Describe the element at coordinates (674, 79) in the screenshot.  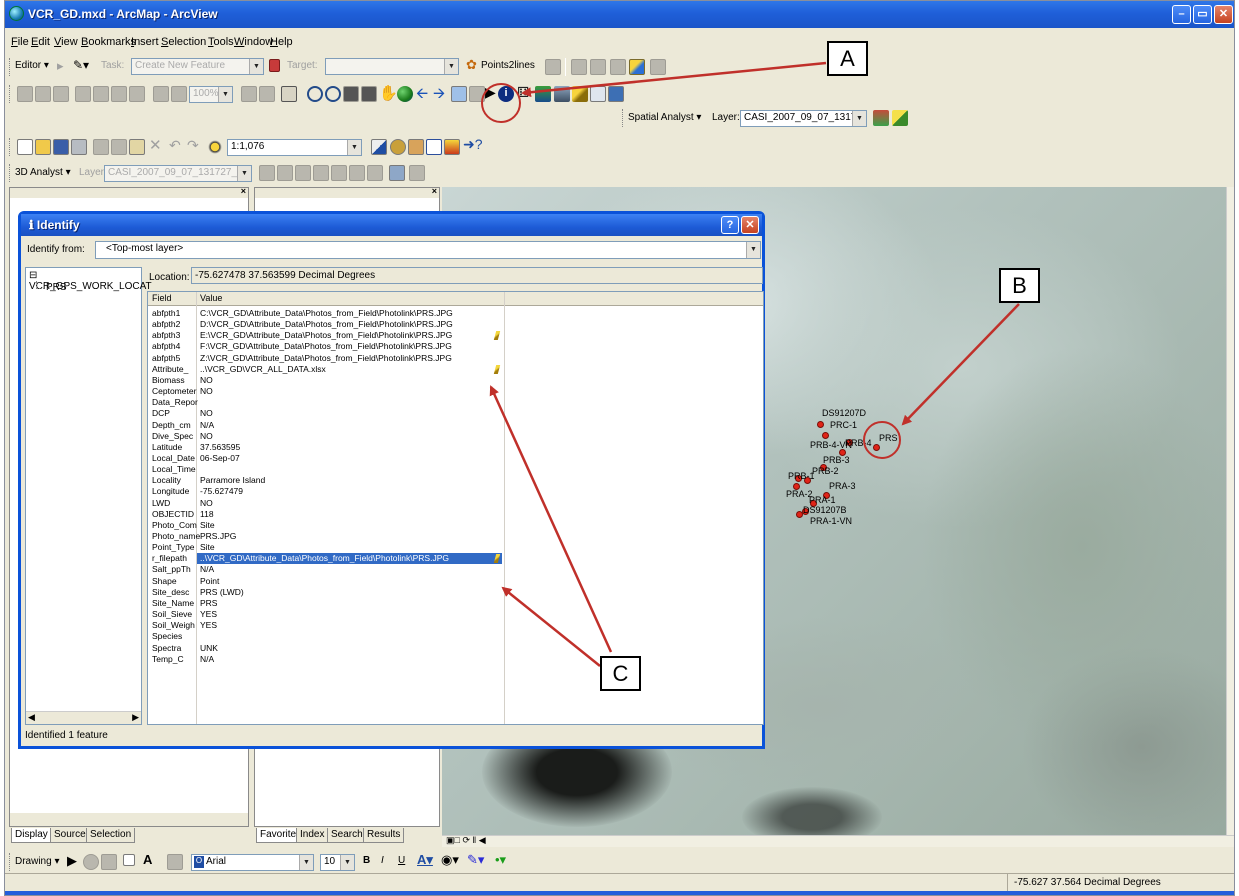
I see `arrow-a` at that location.